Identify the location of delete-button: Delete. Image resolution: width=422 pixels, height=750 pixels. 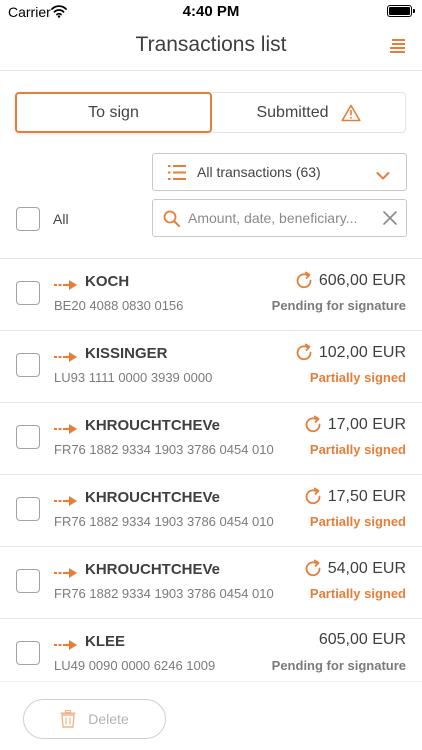
(94, 719).